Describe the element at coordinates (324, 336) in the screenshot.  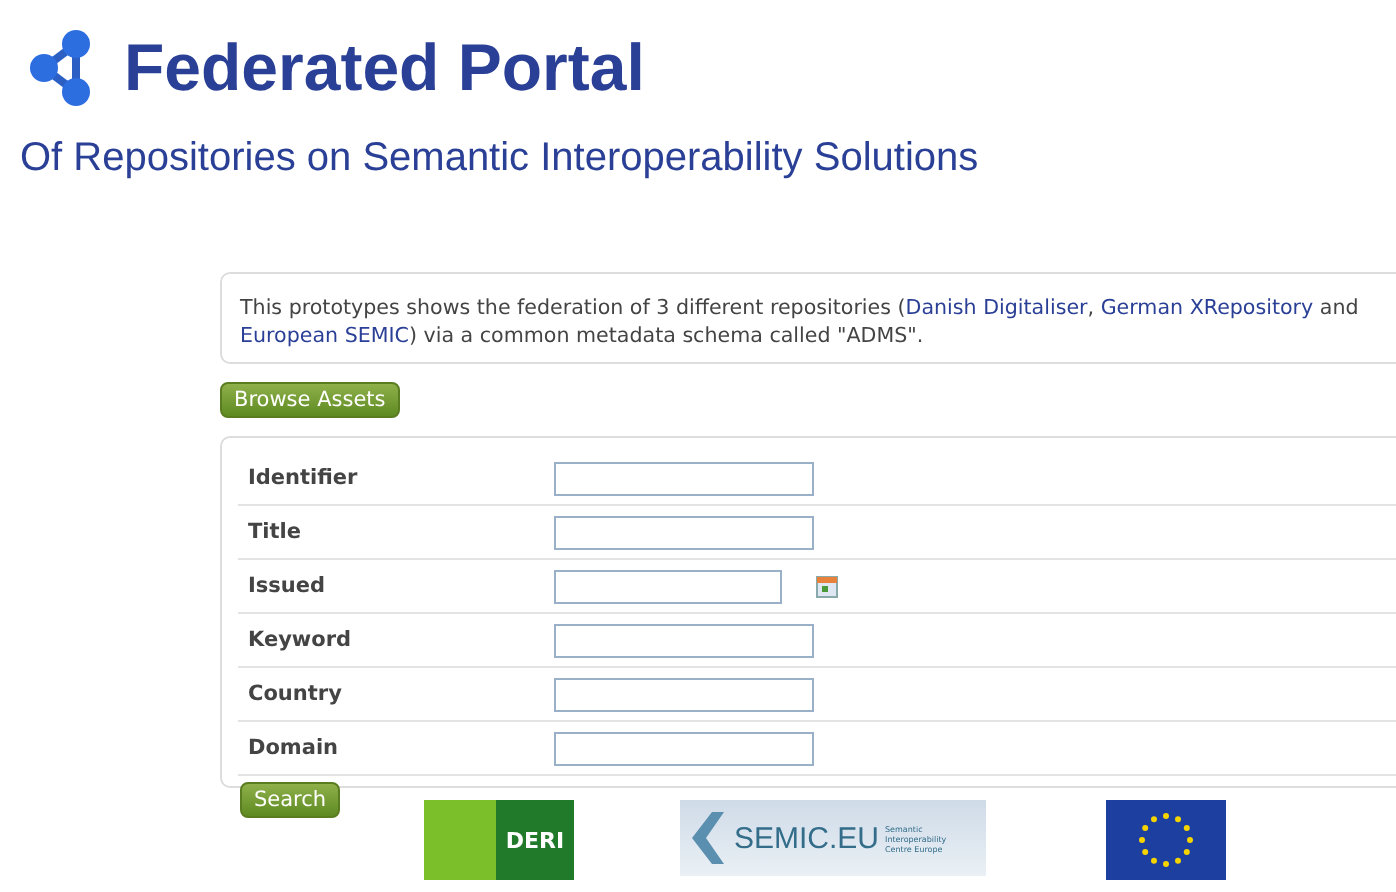
I see `repository-link: European SEMIC` at that location.